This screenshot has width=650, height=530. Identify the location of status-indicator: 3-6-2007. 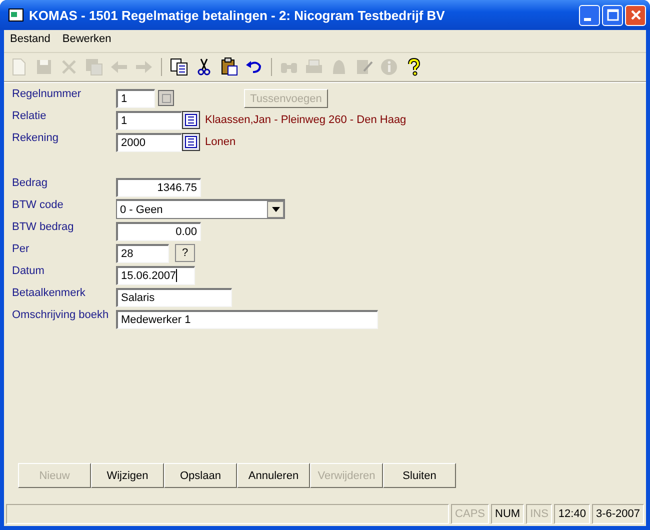
(618, 514).